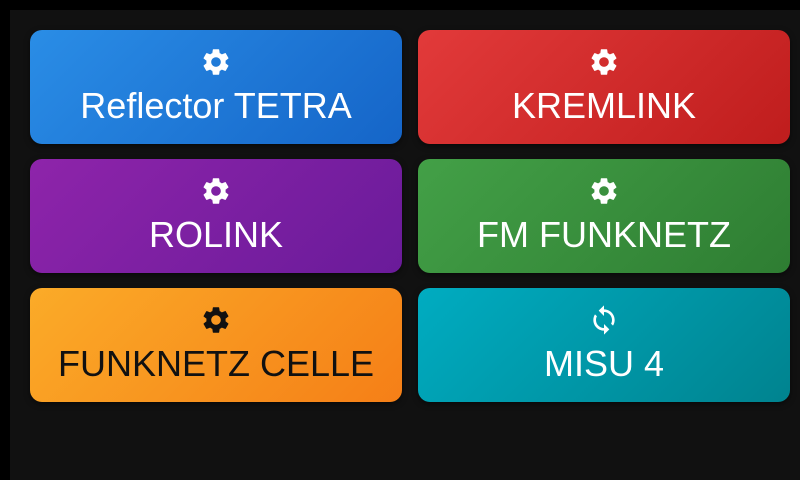 The width and height of the screenshot is (800, 480). Describe the element at coordinates (604, 363) in the screenshot. I see `tile-label: MISU 4` at that location.